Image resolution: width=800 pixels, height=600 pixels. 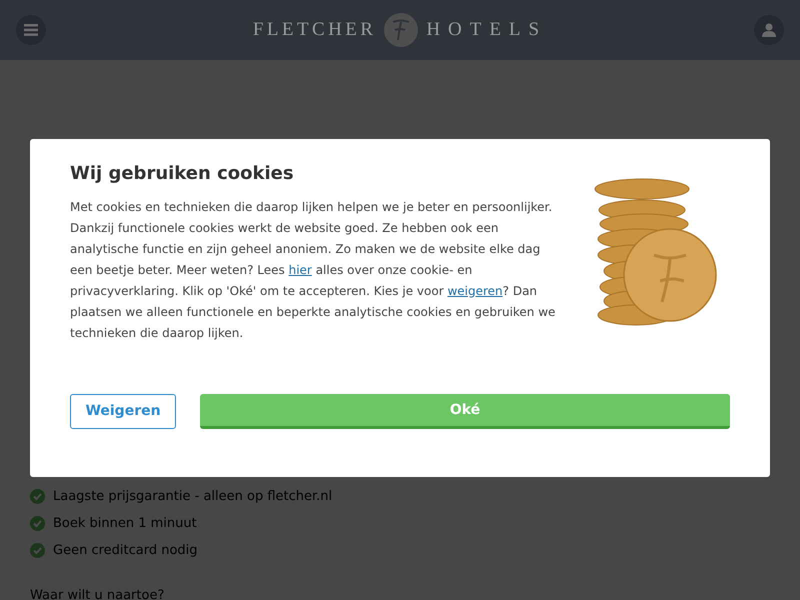 I want to click on user-icon, so click(x=769, y=30).